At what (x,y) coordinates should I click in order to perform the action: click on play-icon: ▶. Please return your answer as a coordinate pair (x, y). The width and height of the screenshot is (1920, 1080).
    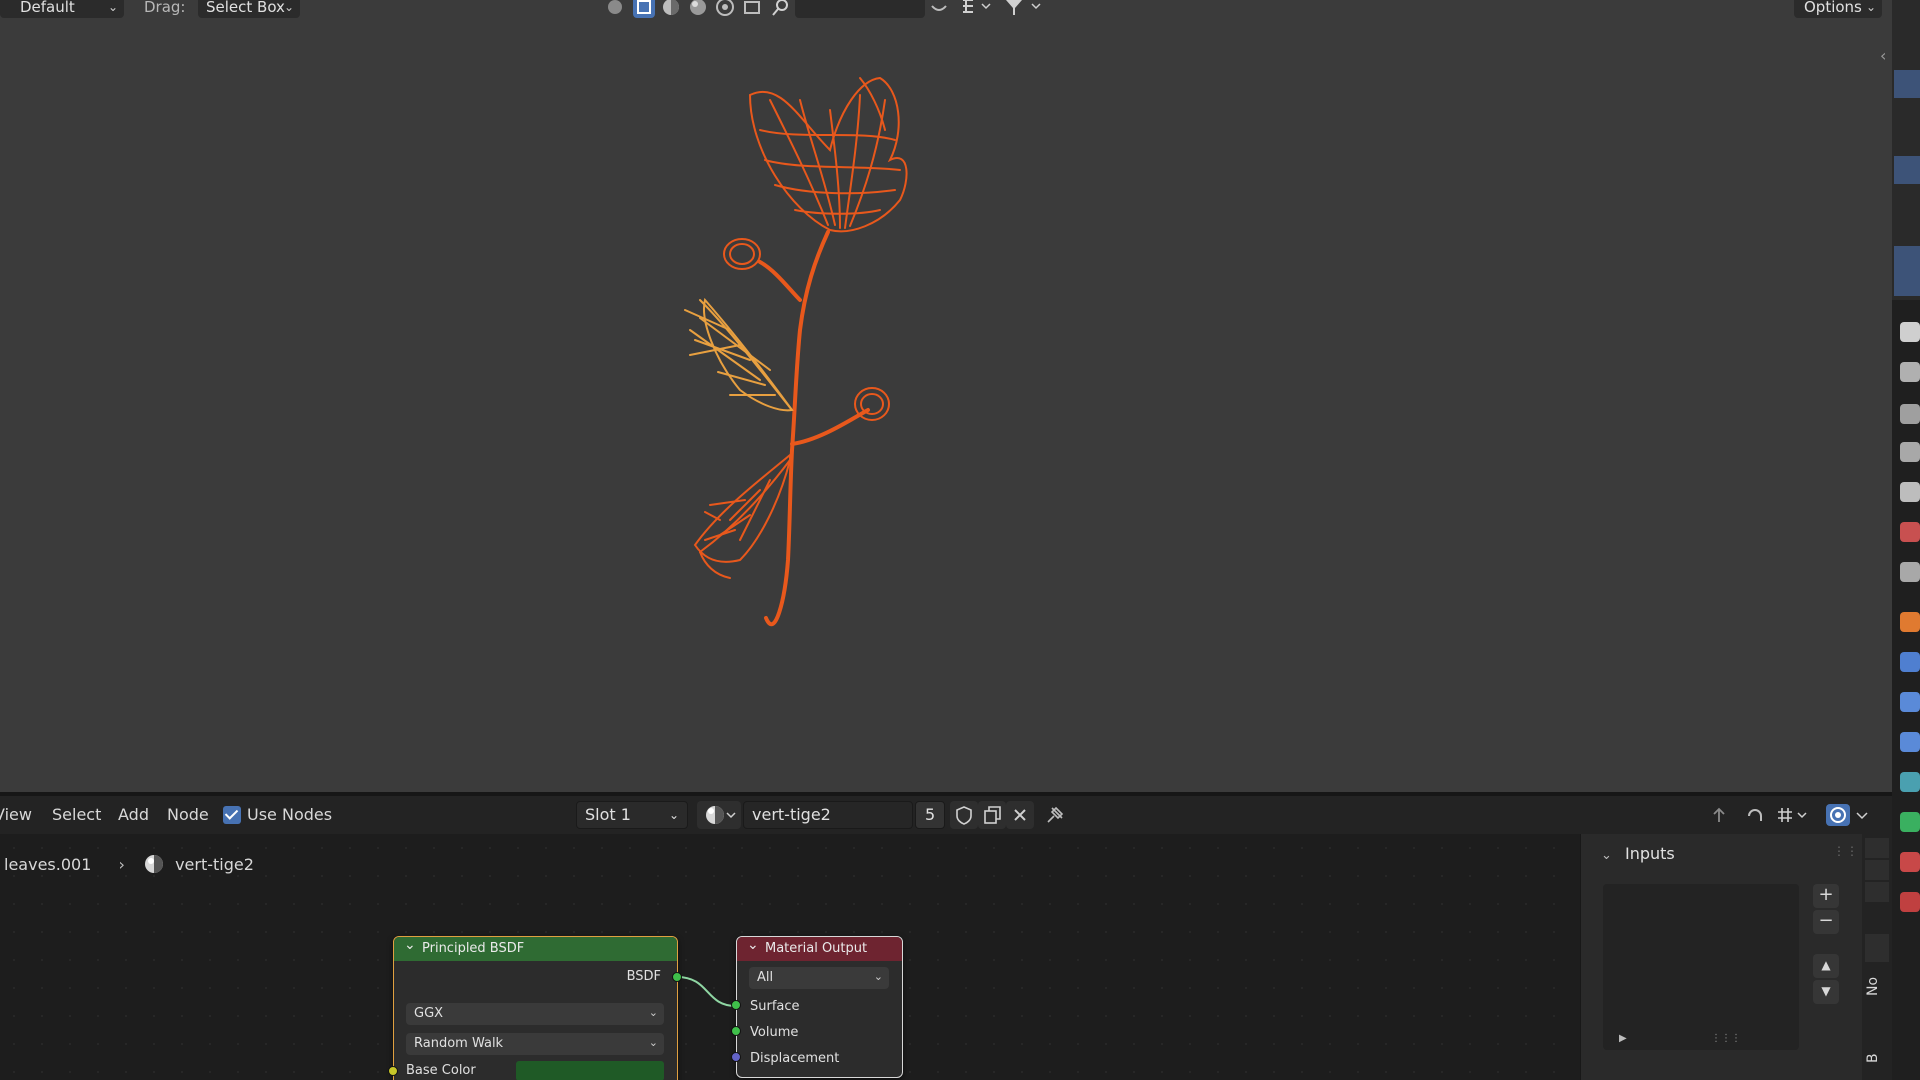
    Looking at the image, I should click on (1623, 1038).